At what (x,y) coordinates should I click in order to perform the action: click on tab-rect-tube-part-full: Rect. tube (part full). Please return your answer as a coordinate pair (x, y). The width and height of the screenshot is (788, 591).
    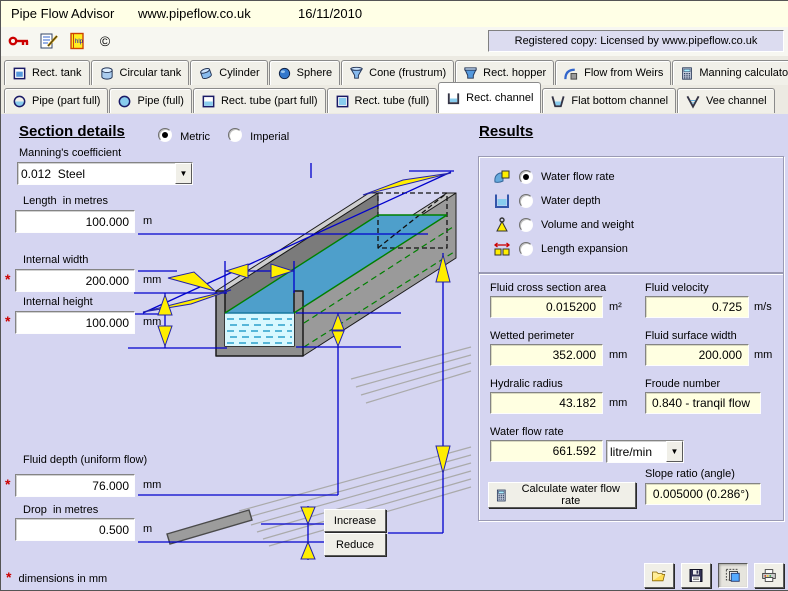
    Looking at the image, I should click on (259, 100).